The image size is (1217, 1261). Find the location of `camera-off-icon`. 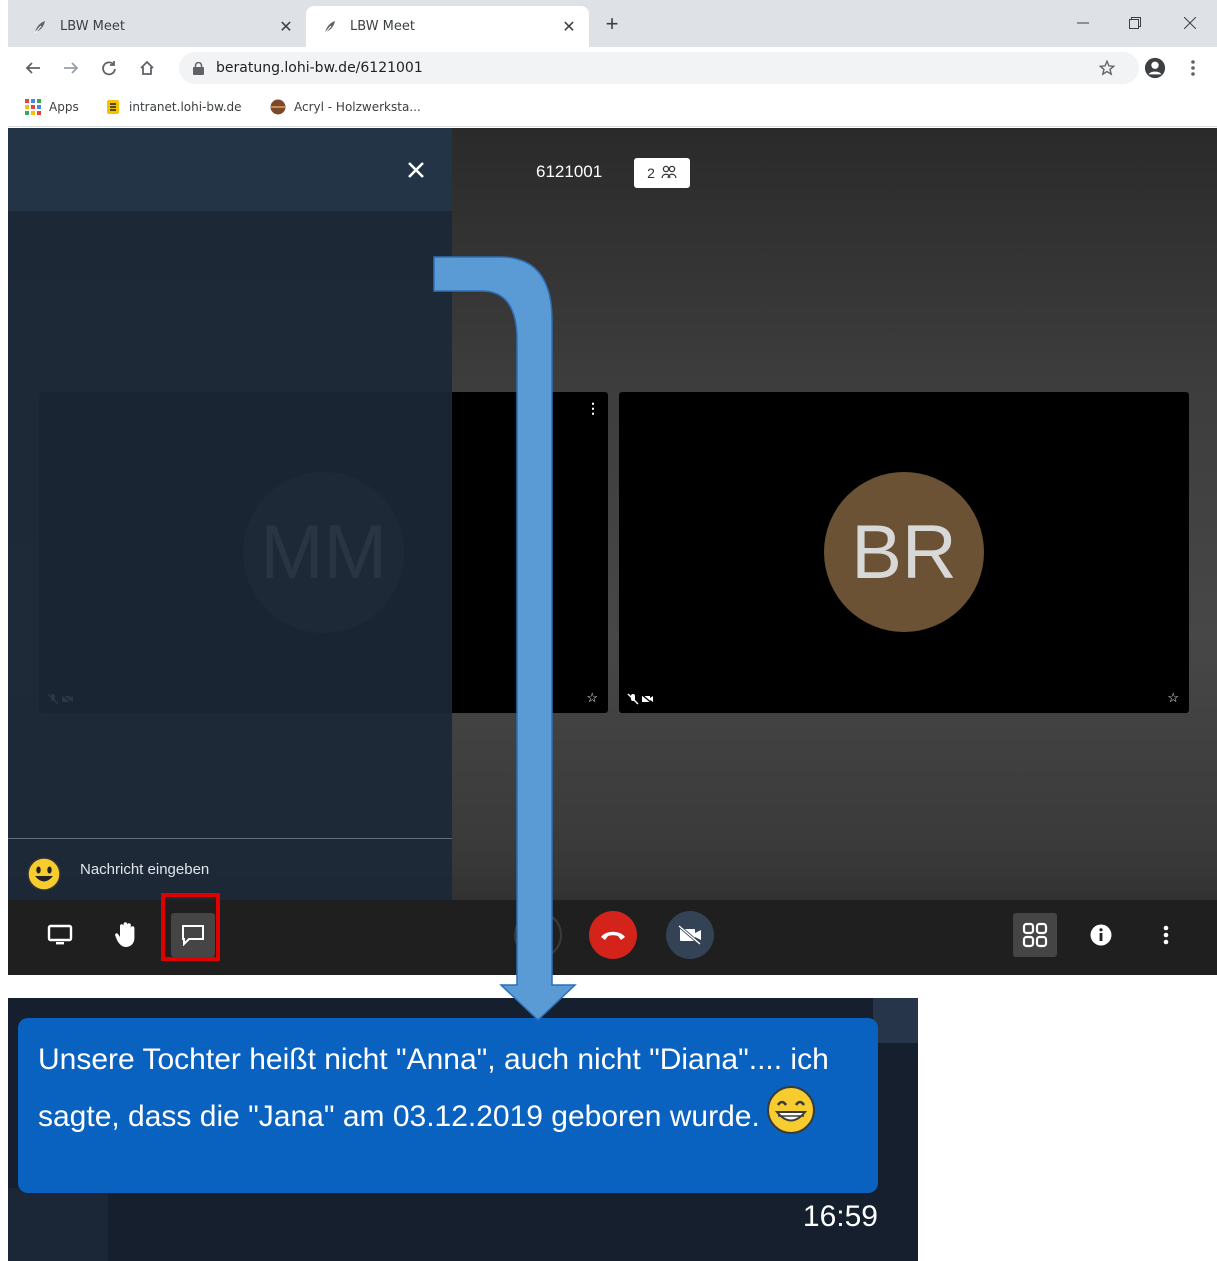

camera-off-icon is located at coordinates (689, 935).